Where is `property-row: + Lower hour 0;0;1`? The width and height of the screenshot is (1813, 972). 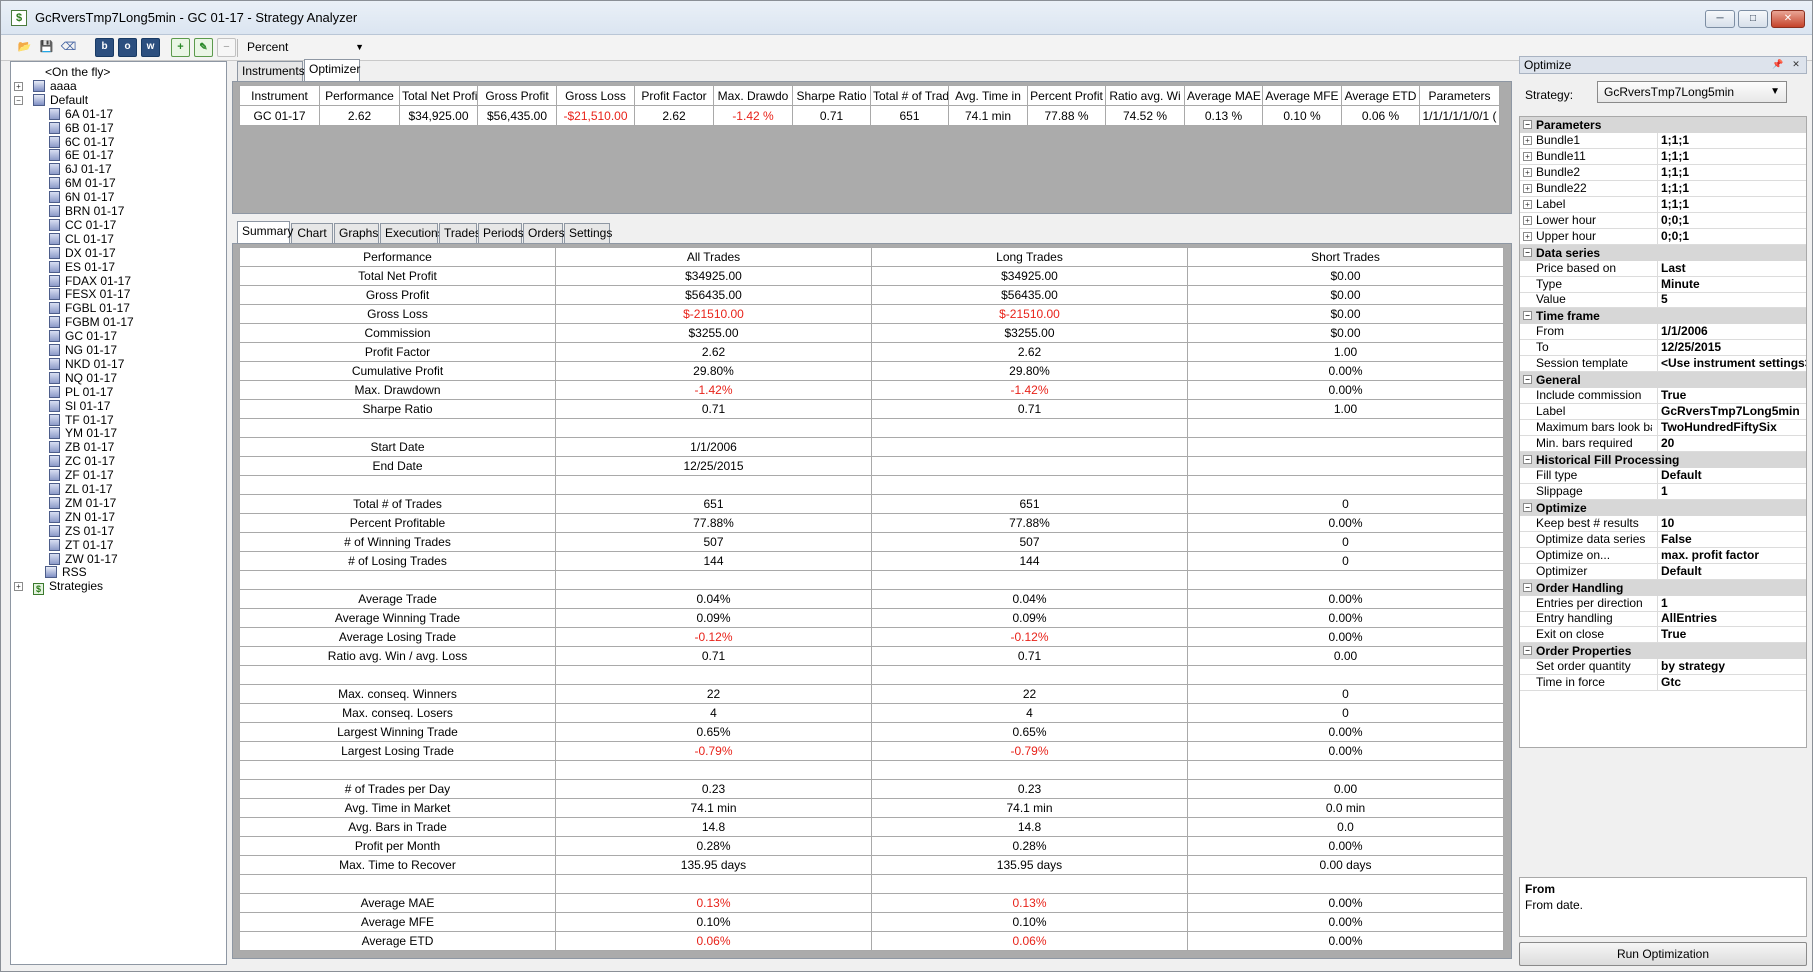 property-row: + Lower hour 0;0;1 is located at coordinates (1663, 220).